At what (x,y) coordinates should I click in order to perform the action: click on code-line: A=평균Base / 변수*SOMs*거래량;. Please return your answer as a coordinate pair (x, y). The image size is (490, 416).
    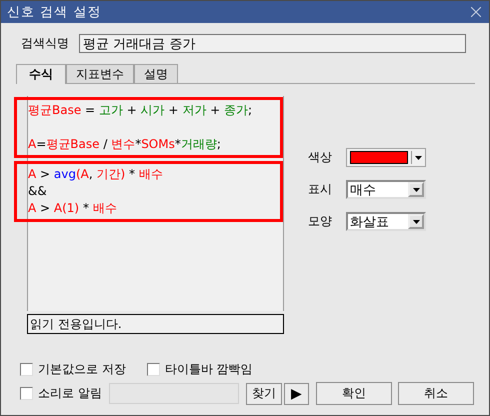
    Looking at the image, I should click on (125, 144).